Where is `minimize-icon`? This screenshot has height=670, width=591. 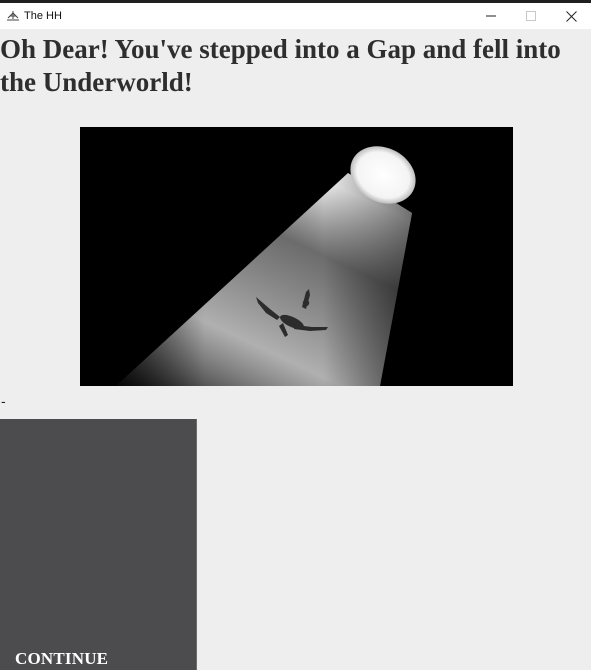
minimize-icon is located at coordinates (491, 16).